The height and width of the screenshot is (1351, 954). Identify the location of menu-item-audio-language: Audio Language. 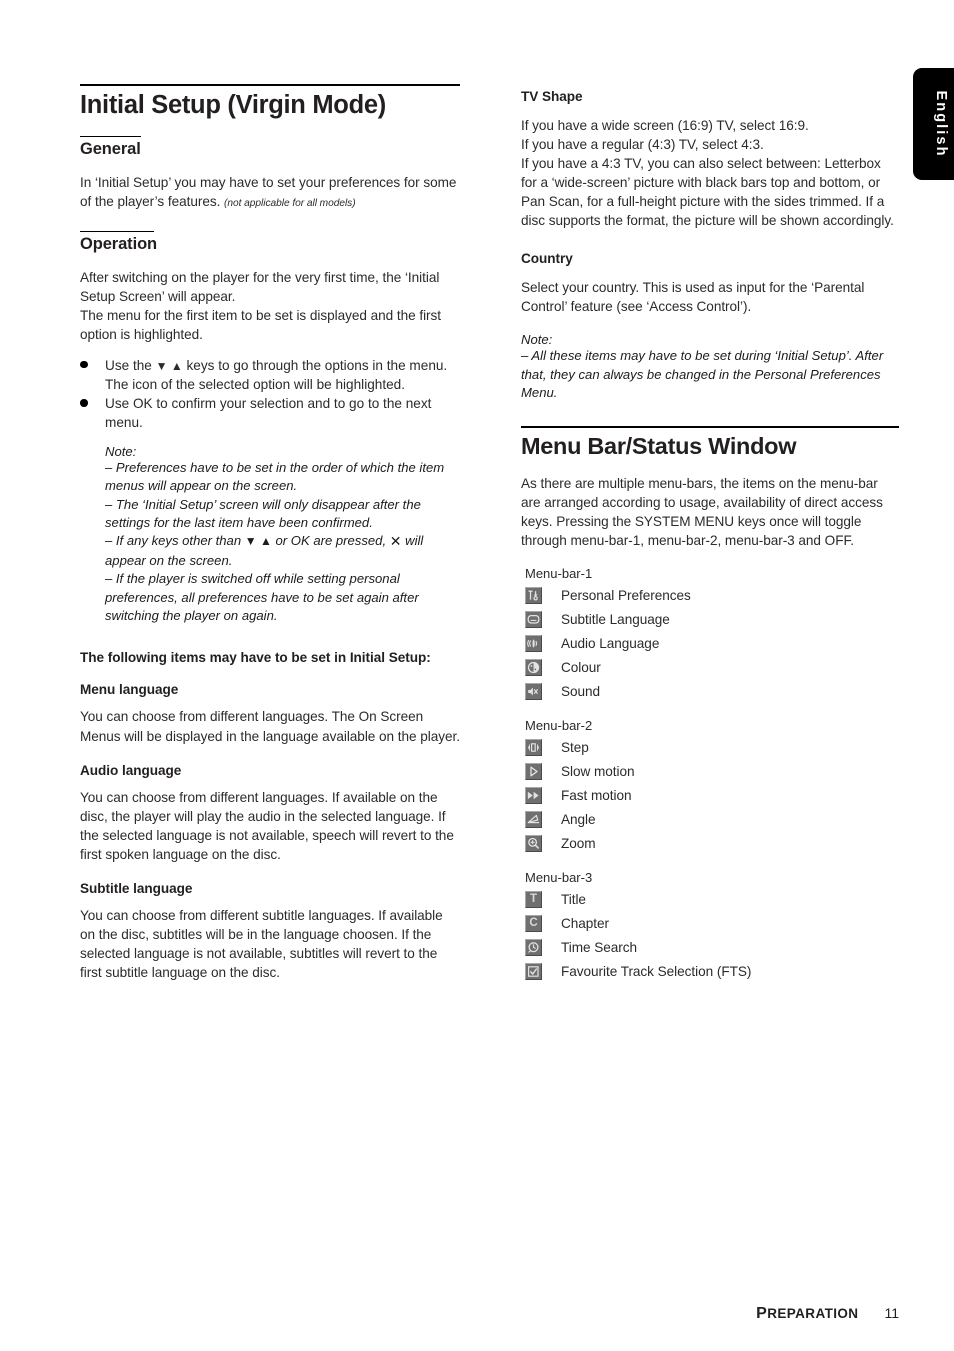
(710, 644).